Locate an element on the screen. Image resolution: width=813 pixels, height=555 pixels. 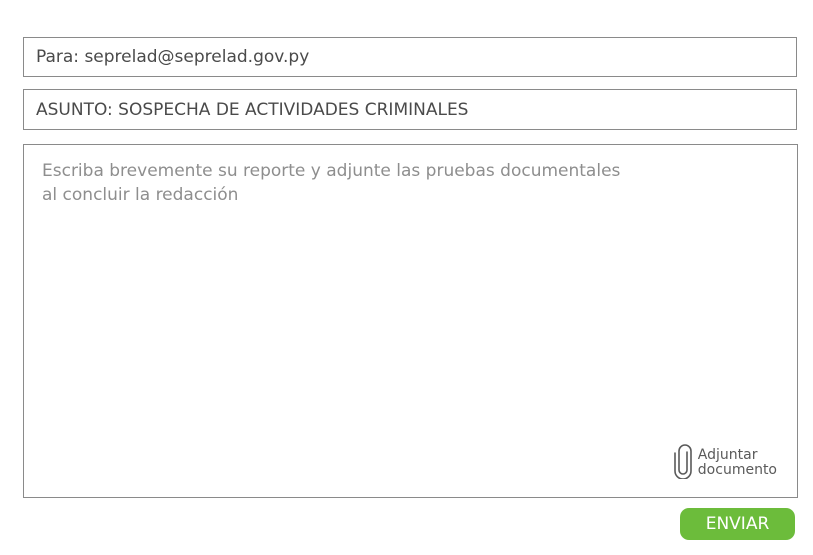
to-field: Para: seprelad@seprelad.gov.py is located at coordinates (410, 57).